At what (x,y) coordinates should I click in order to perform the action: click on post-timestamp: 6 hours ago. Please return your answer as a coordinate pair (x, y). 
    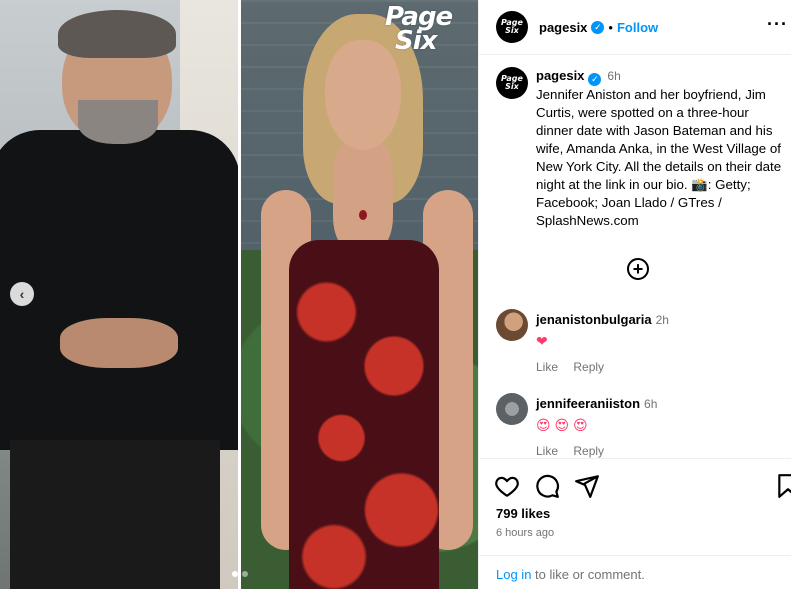
    Looking at the image, I should click on (525, 533).